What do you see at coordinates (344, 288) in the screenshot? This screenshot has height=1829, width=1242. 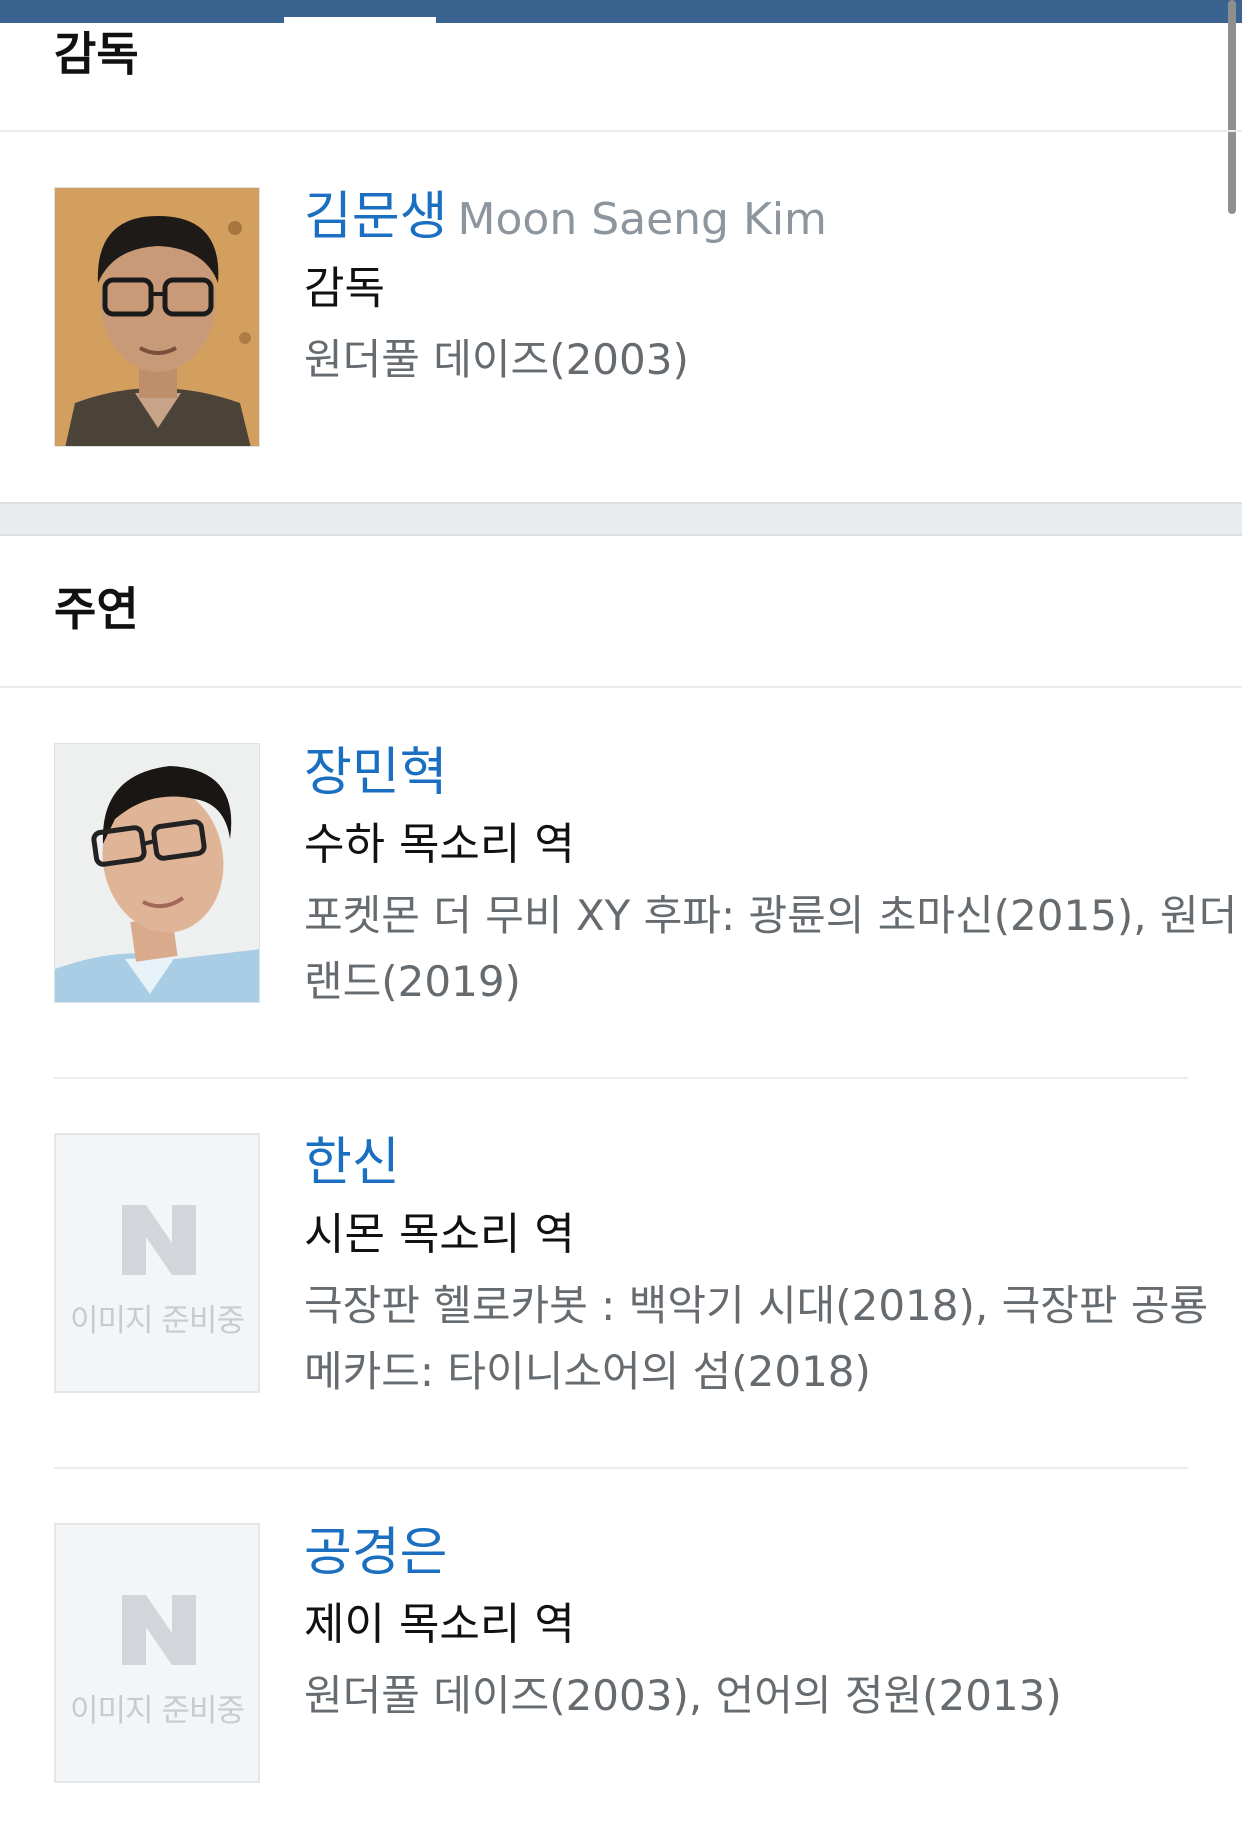 I see `director-role: 감독` at bounding box center [344, 288].